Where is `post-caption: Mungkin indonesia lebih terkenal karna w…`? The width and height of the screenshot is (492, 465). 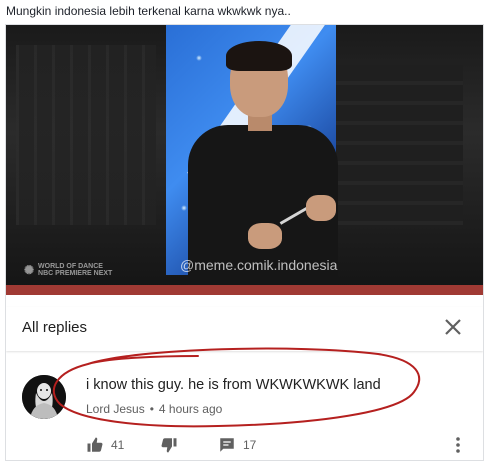
post-caption: Mungkin indonesia lebih terkenal karna w… is located at coordinates (148, 11).